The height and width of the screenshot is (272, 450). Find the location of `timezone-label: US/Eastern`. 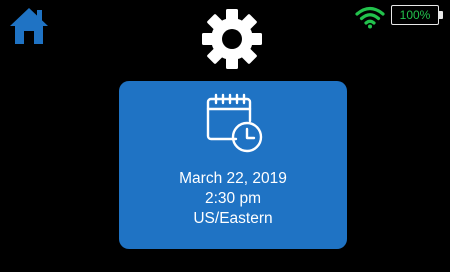

timezone-label: US/Eastern is located at coordinates (233, 218).